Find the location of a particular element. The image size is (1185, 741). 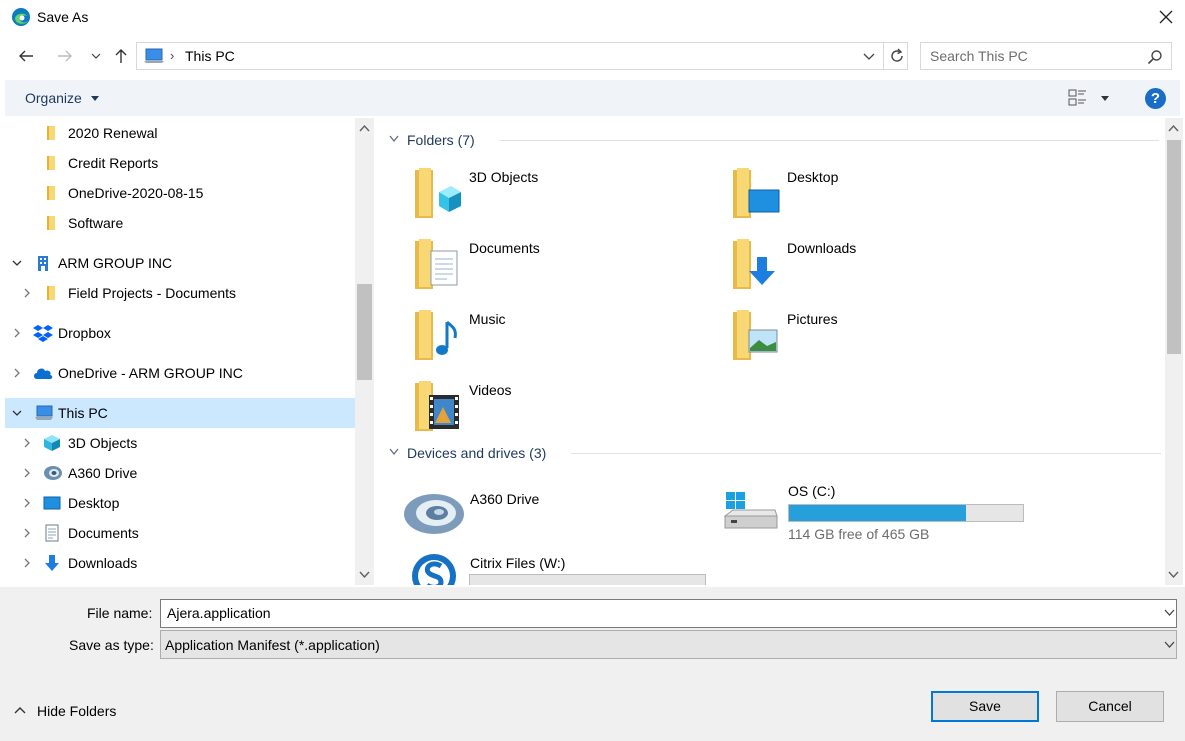

folder-tile-desktop: Desktop is located at coordinates (881, 198).